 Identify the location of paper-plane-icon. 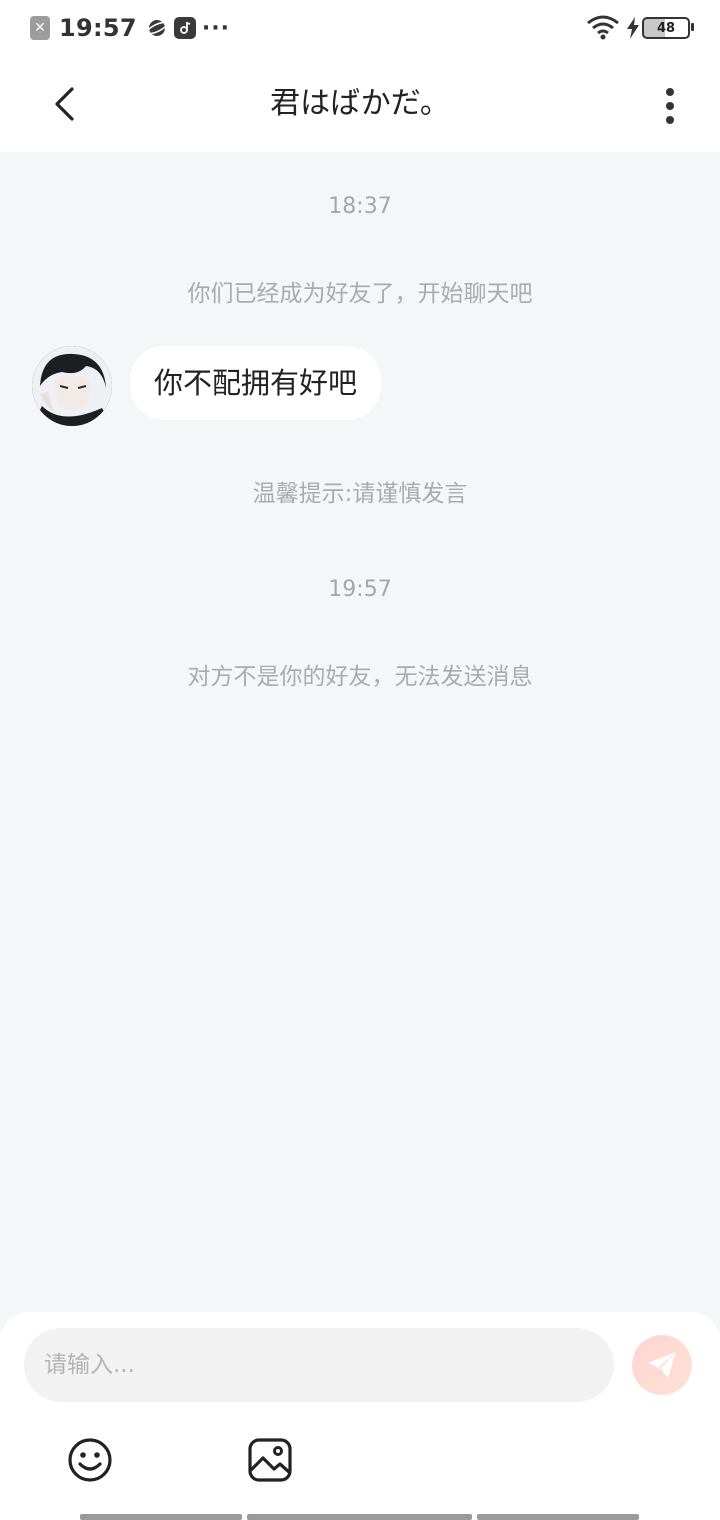
(662, 1365).